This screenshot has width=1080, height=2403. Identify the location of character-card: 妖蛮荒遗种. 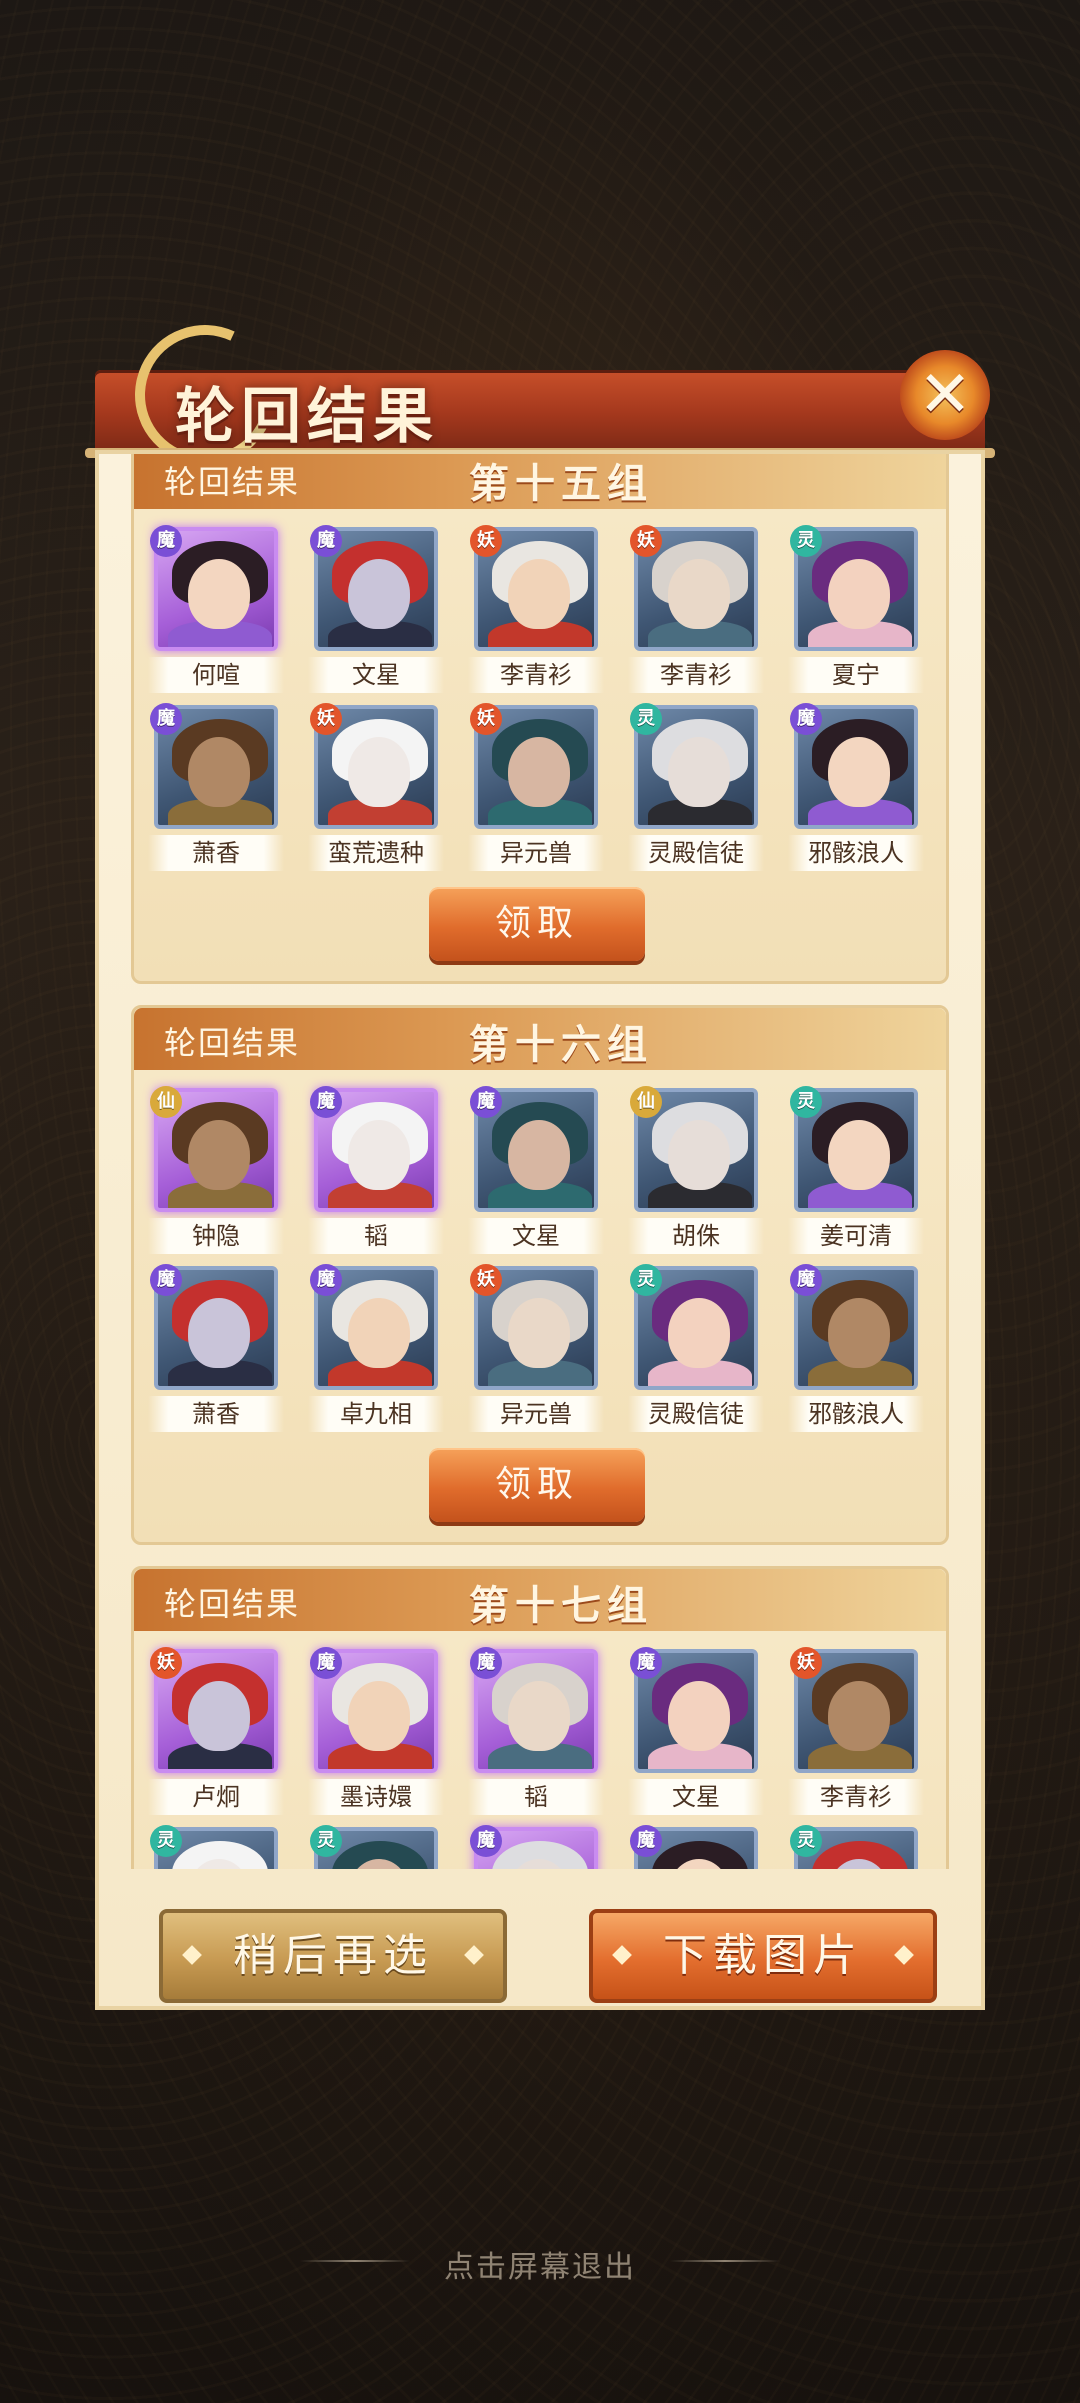
(376, 790).